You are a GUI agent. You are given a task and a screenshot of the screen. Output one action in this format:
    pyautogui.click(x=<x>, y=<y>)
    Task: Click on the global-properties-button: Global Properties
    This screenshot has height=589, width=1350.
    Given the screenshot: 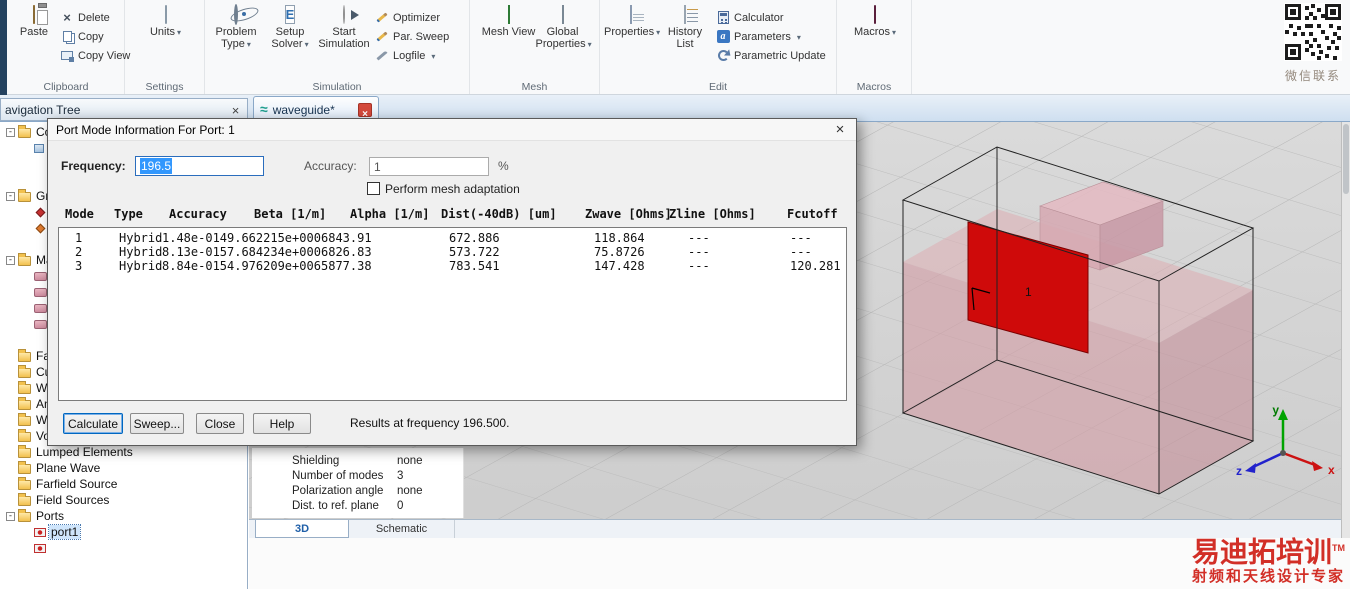 What is the action you would take?
    pyautogui.click(x=564, y=27)
    